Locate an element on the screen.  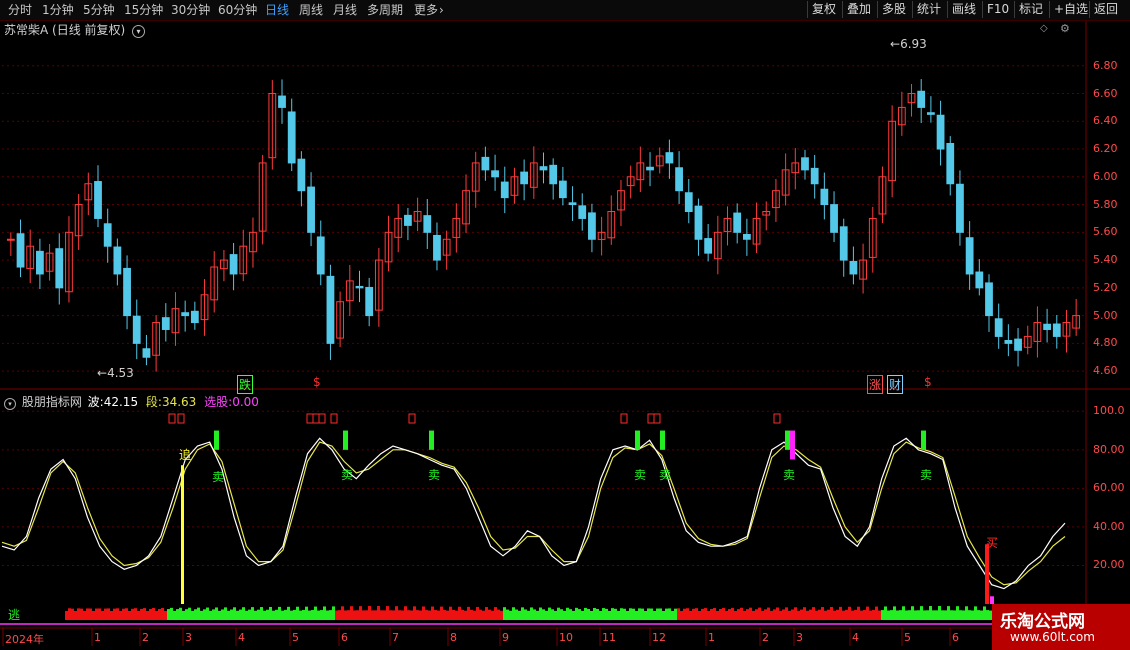
date-label-10: 10 is located at coordinates (566, 637).